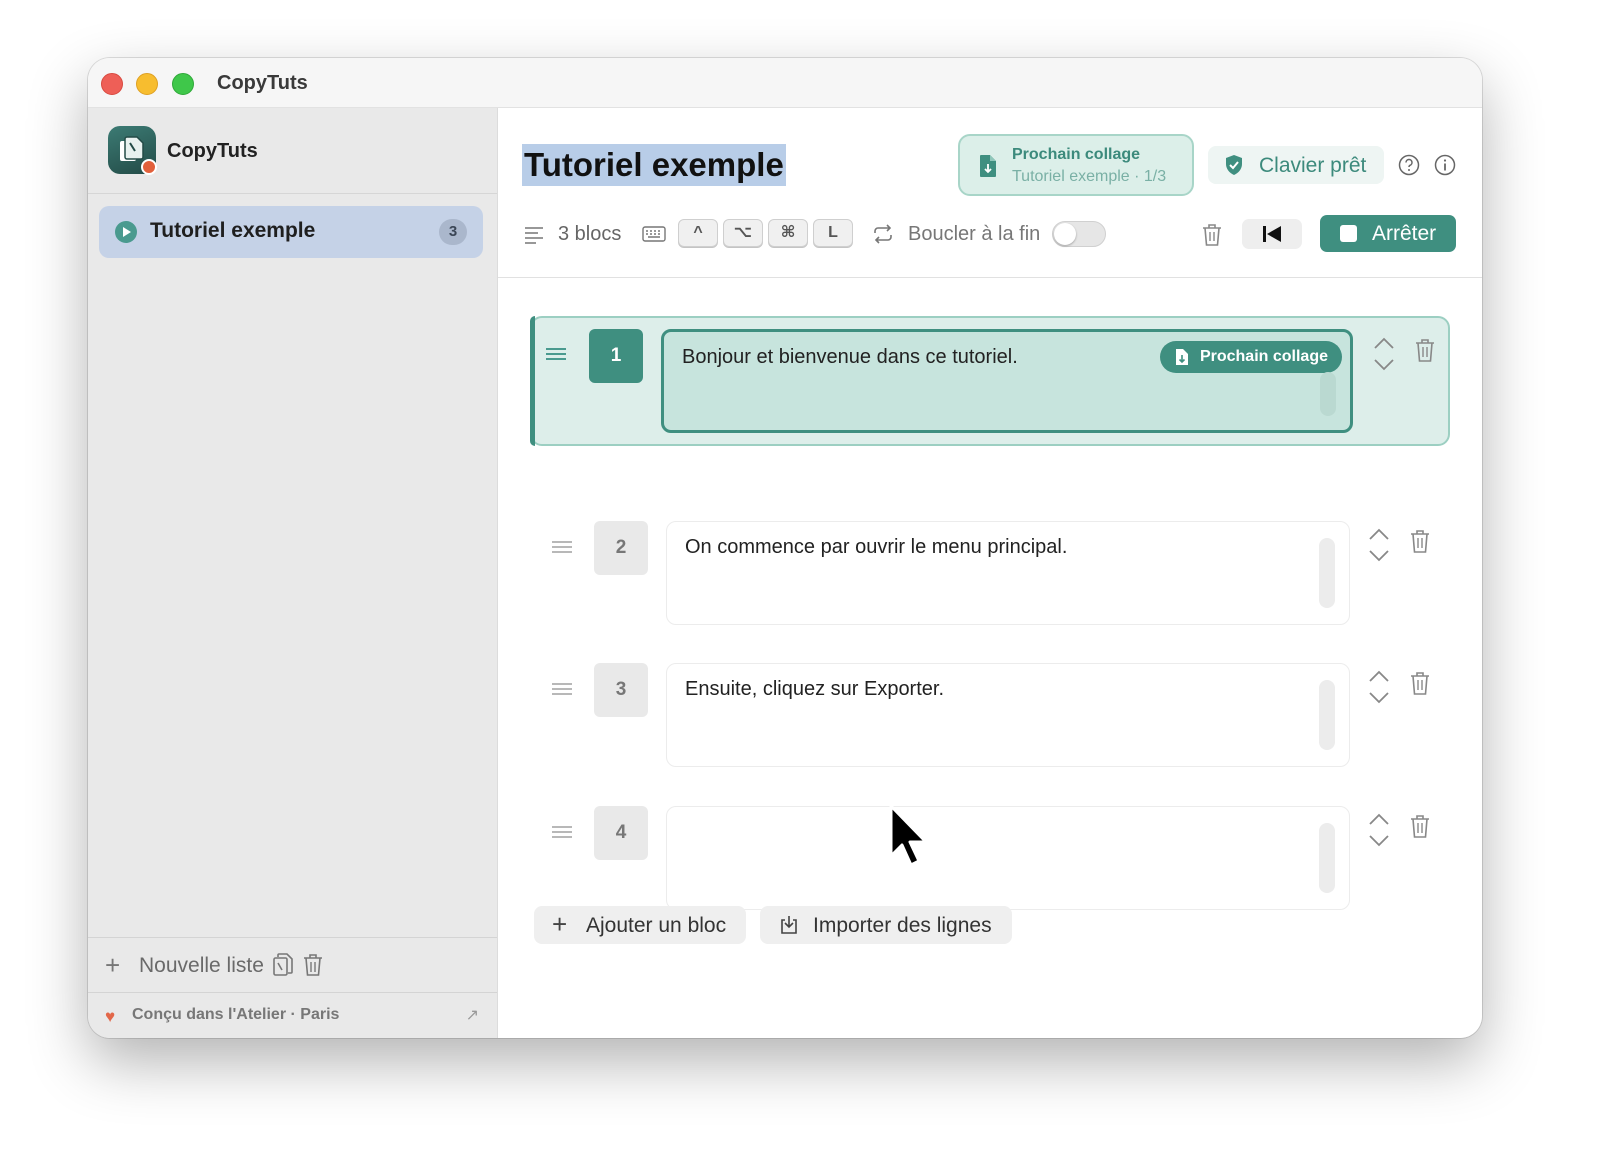 The image size is (1600, 1176). Describe the element at coordinates (621, 690) in the screenshot. I see `block-number: 3` at that location.